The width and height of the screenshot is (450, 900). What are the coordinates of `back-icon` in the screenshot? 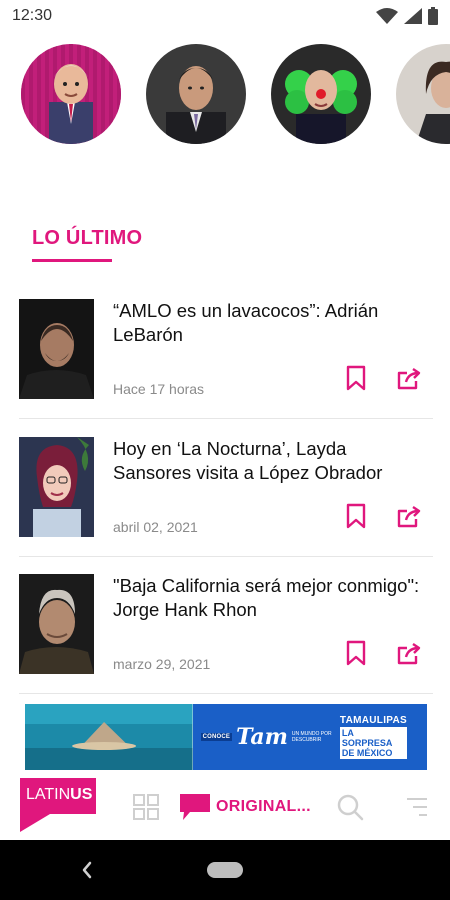 It's located at (87, 870).